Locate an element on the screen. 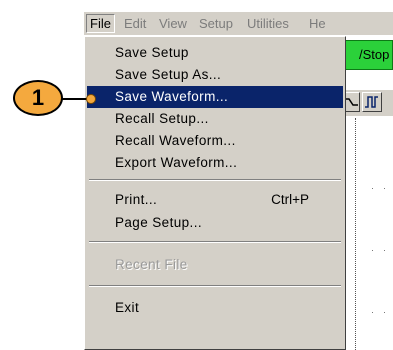  toolbar-row is located at coordinates (366, 103).